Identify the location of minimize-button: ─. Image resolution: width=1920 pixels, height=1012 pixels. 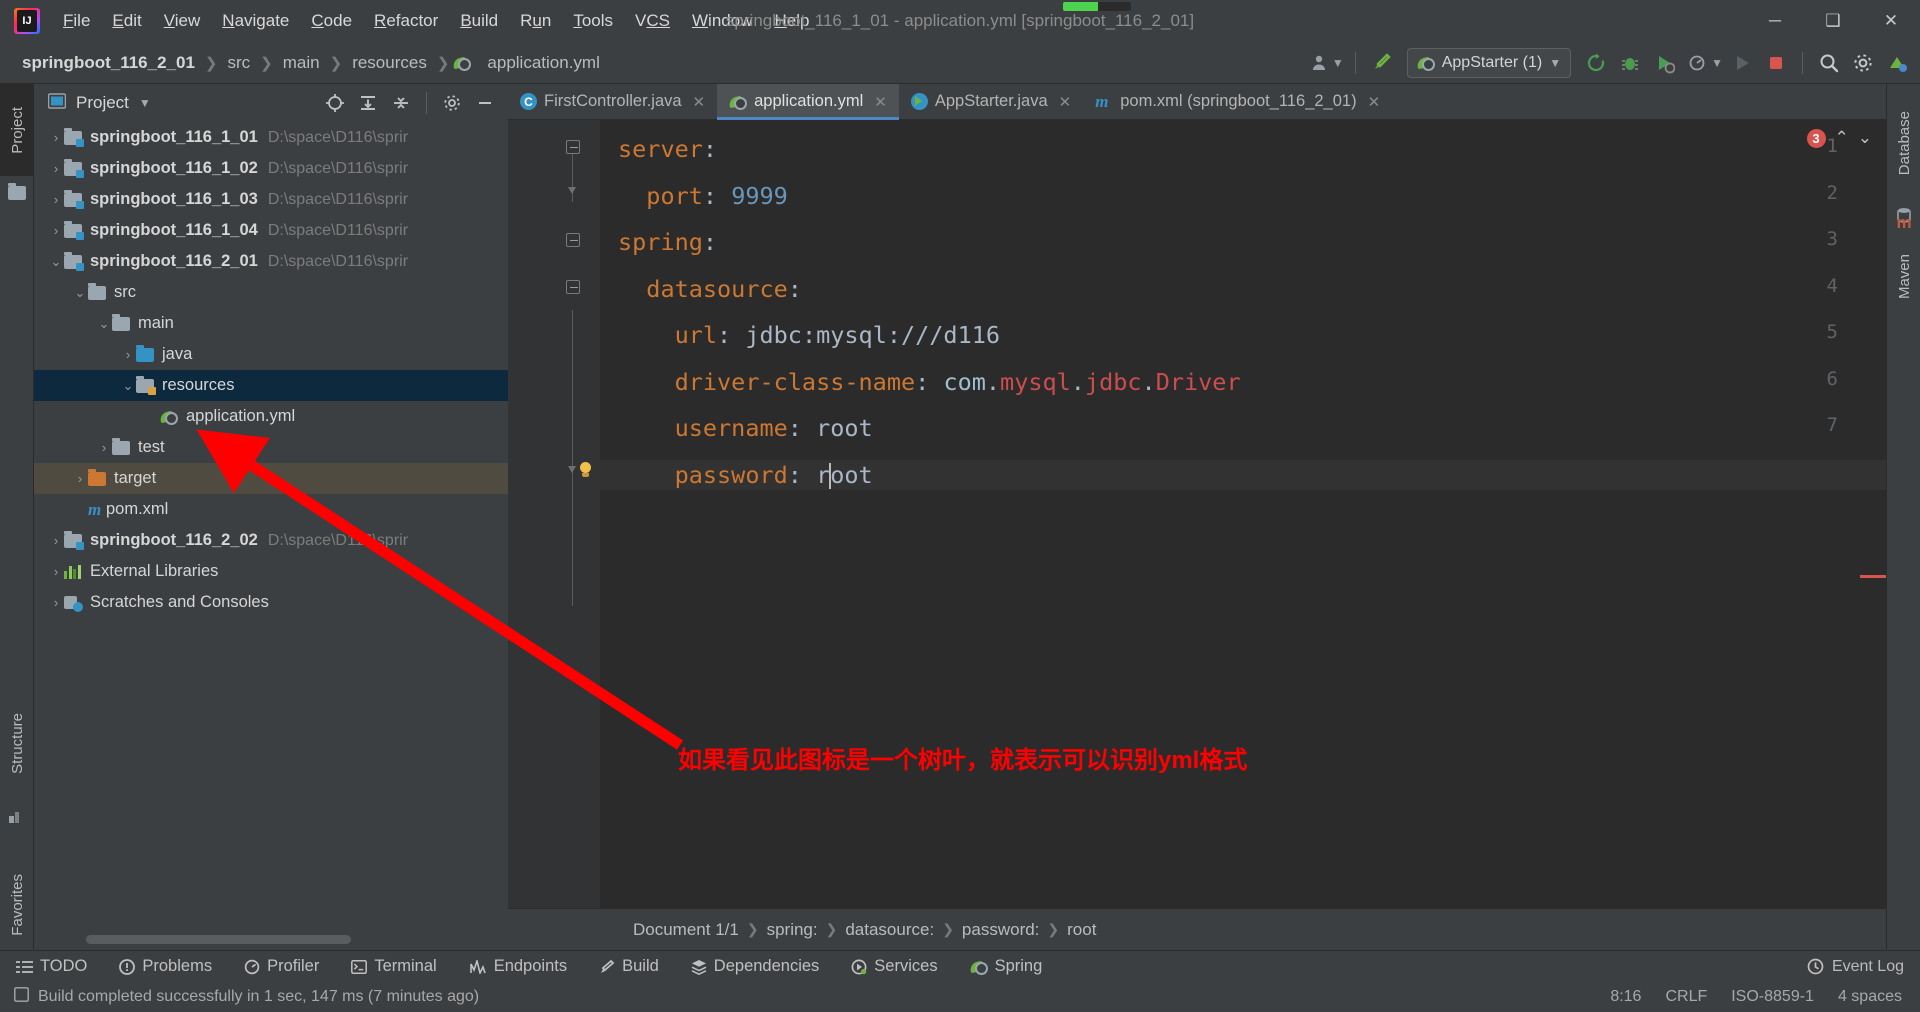
(1775, 21).